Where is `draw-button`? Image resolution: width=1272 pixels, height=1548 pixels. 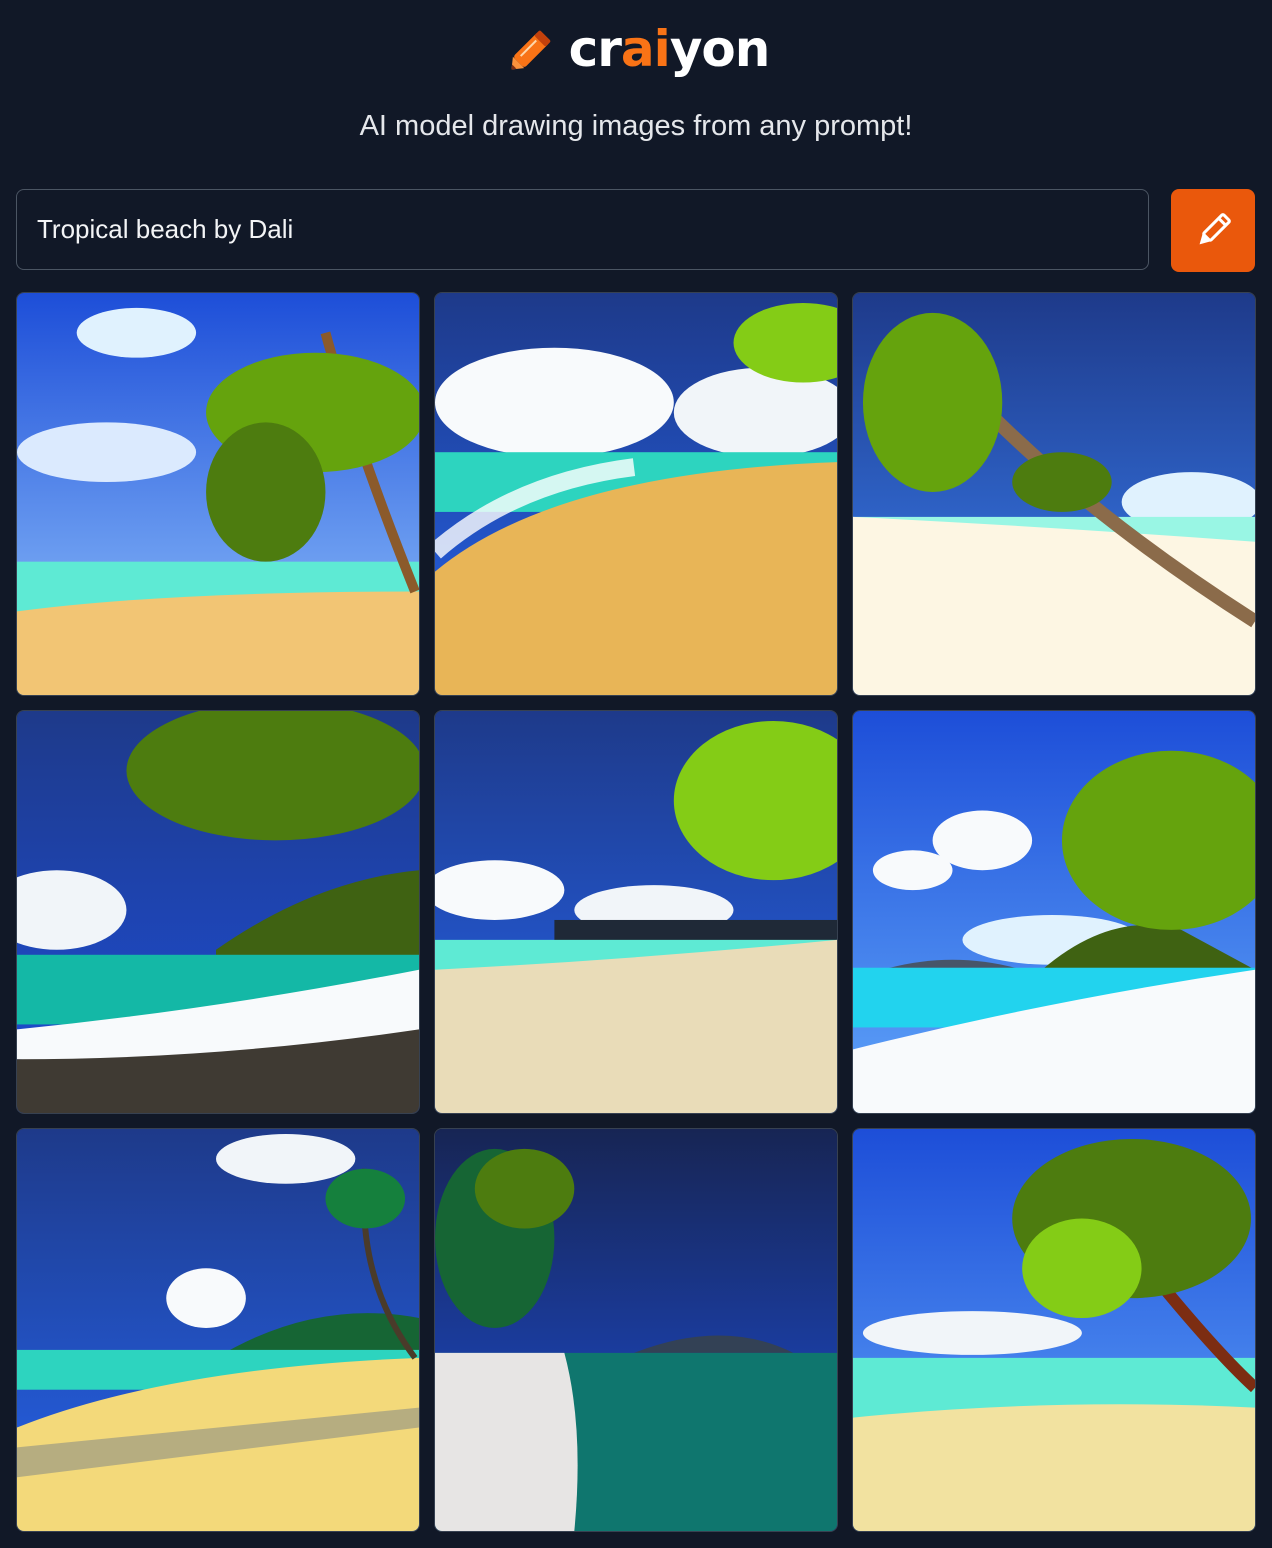
draw-button is located at coordinates (1213, 230).